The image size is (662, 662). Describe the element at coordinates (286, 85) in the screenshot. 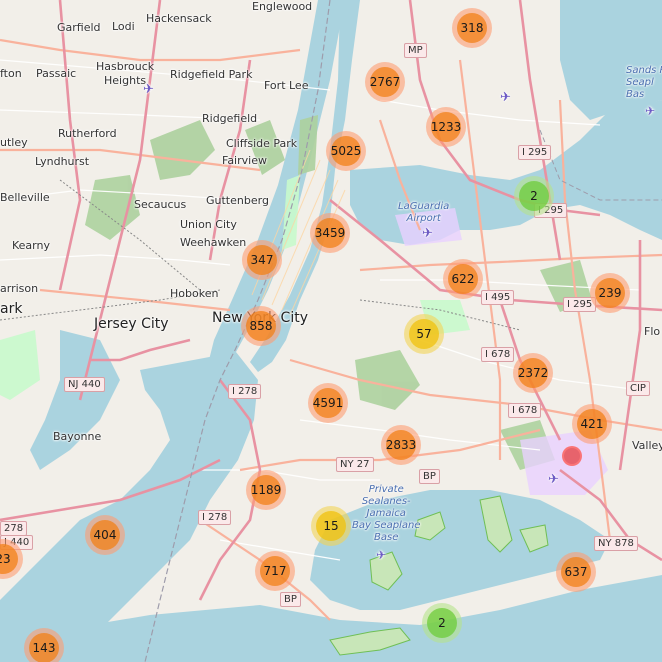

I see `place-label-fort-lee: Fort Lee` at that location.